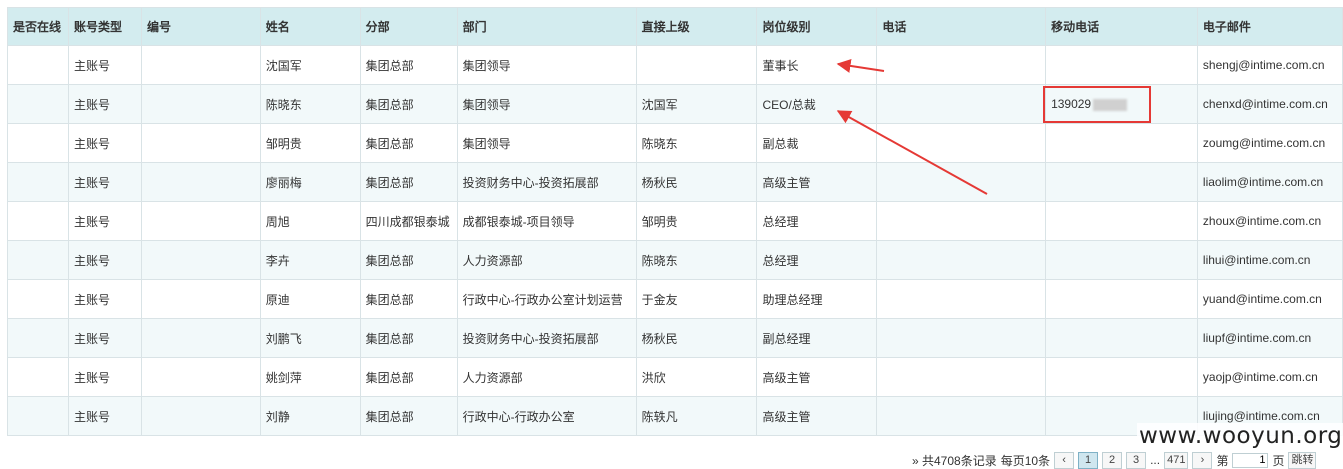 The height and width of the screenshot is (469, 1343). I want to click on table-row: 主账号 姚剑萍 集团总部 人力资源部 洪欣 高级主管 yaojp@intime.com.cn, so click(675, 377).